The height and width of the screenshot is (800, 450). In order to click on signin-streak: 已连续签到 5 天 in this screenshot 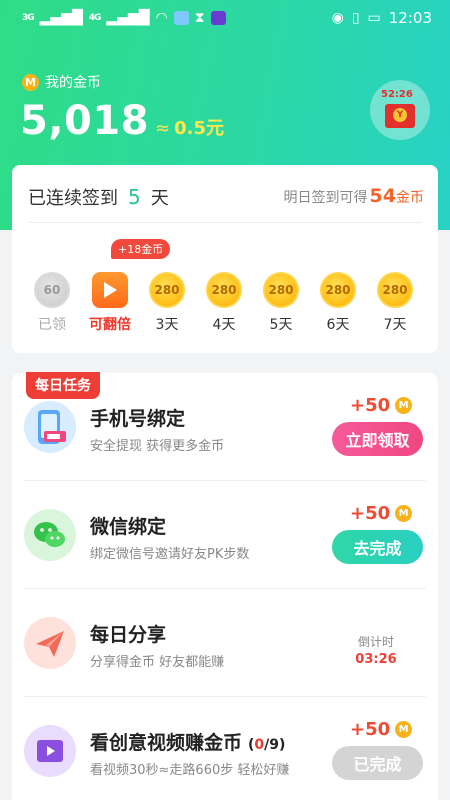, I will do `click(98, 197)`.